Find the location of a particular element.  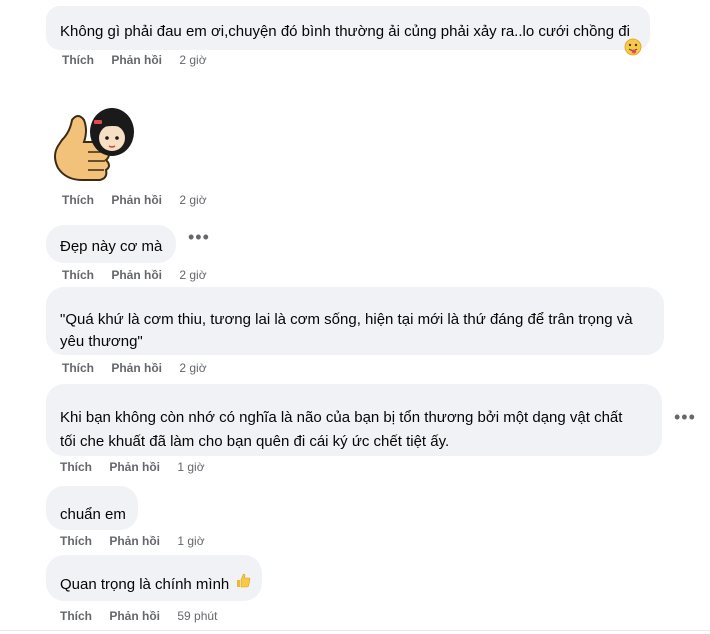

comment-bubble: chuẩn em is located at coordinates (92, 508).